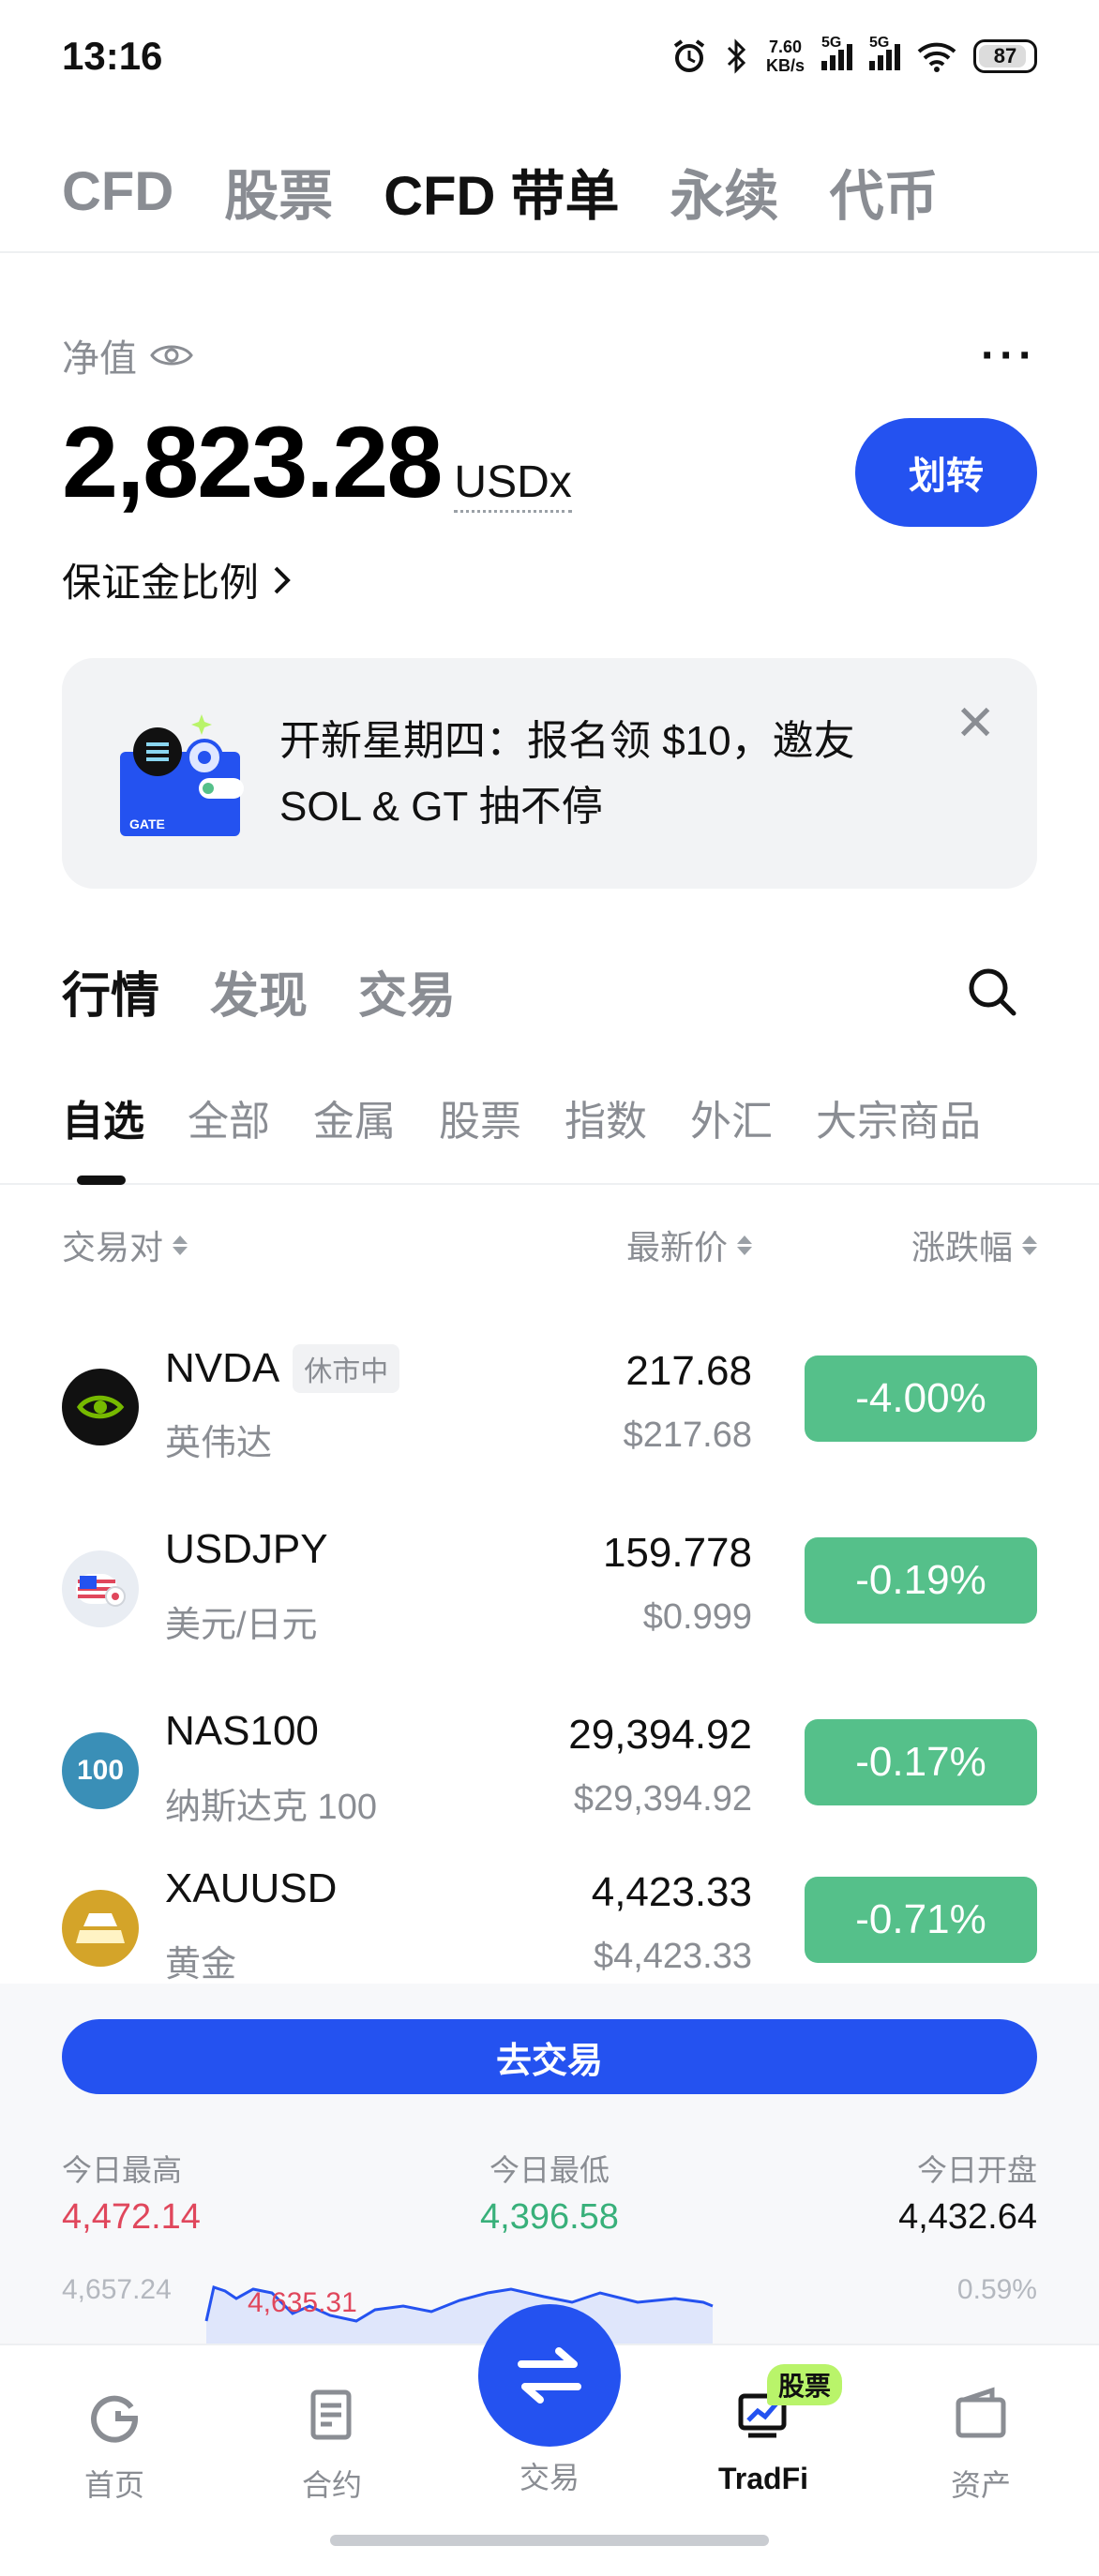  What do you see at coordinates (736, 56) in the screenshot?
I see `bluetooth-icon` at bounding box center [736, 56].